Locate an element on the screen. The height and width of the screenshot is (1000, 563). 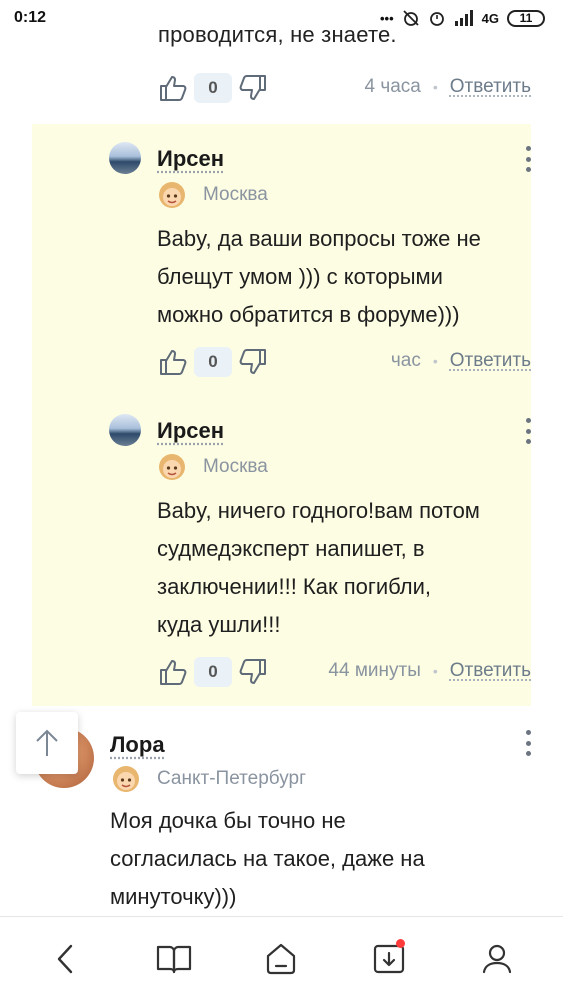
comment-line: заключении!!! Как погибли, is located at coordinates (294, 586).